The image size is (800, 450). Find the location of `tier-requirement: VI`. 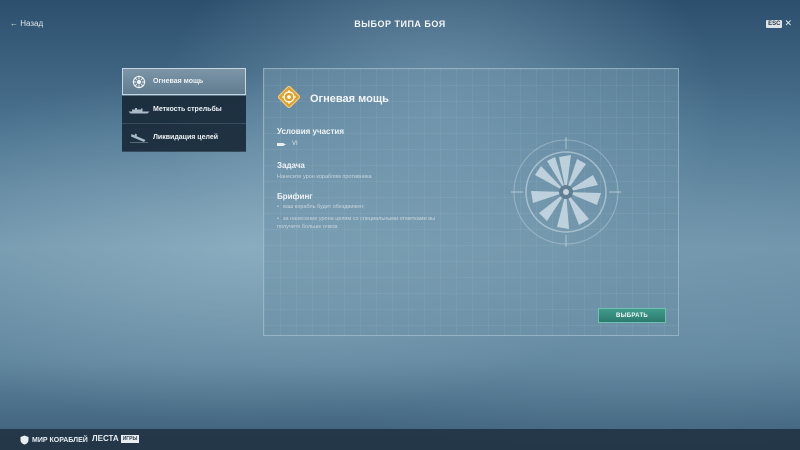

tier-requirement: VI is located at coordinates (287, 144).